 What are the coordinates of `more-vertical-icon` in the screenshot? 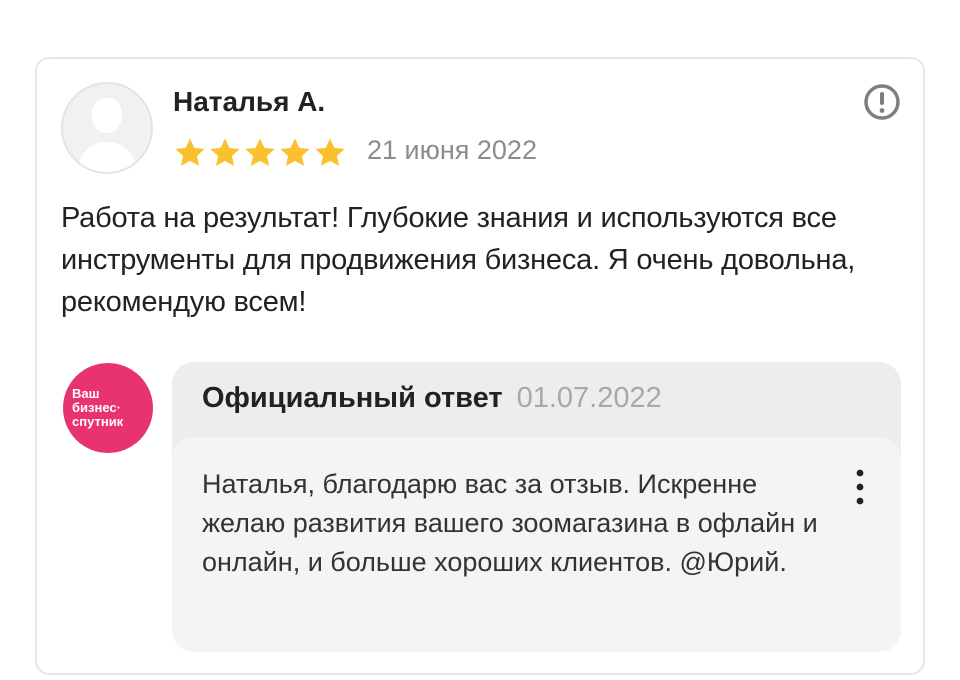 It's located at (860, 487).